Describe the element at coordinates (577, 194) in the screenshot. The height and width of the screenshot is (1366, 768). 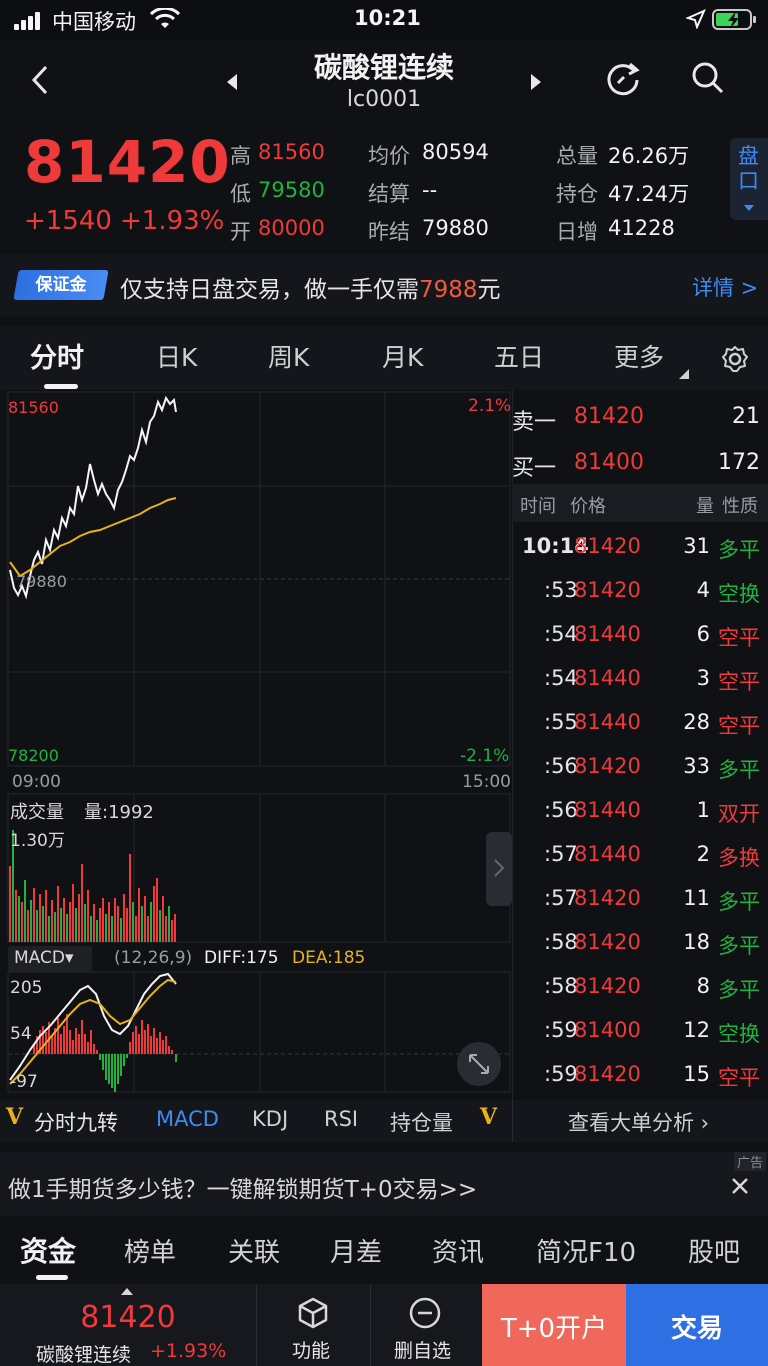
I see `oi-label: 持仓` at that location.